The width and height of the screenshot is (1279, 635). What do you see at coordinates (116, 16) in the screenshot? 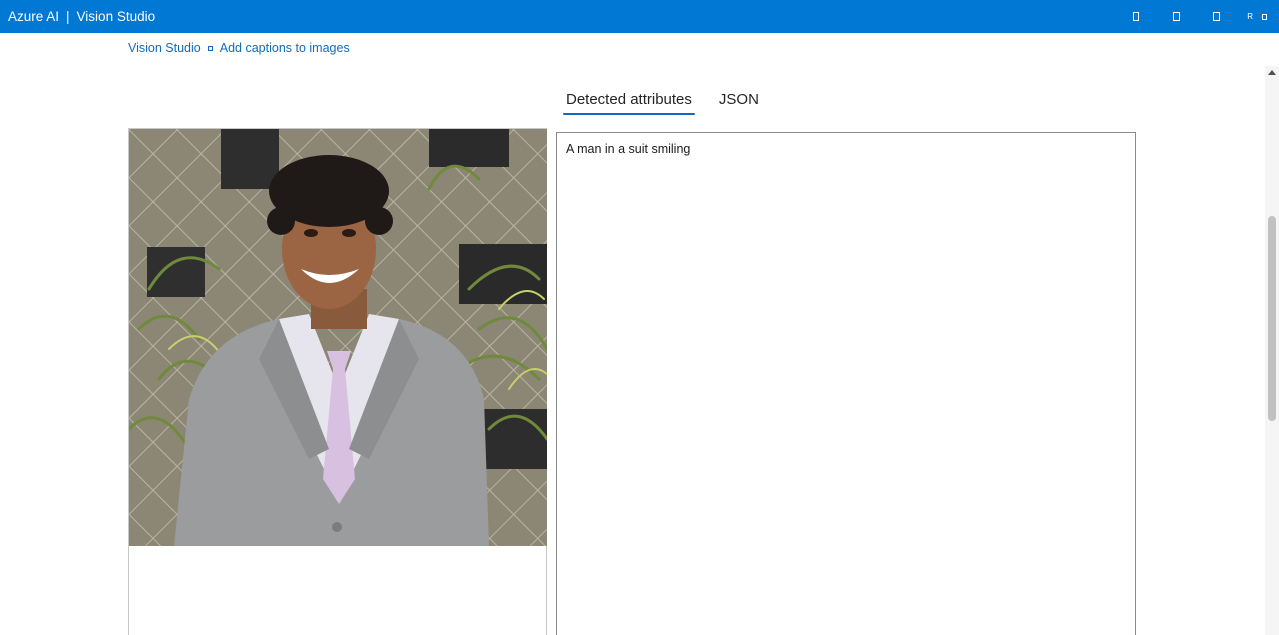
I see `brand-vision-studio: Vision Studio` at bounding box center [116, 16].